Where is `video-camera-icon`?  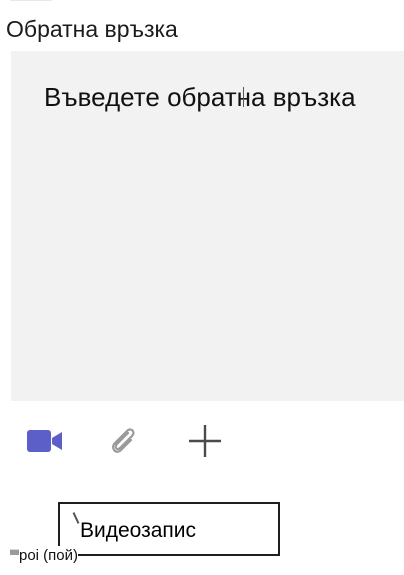
video-camera-icon is located at coordinates (44, 441).